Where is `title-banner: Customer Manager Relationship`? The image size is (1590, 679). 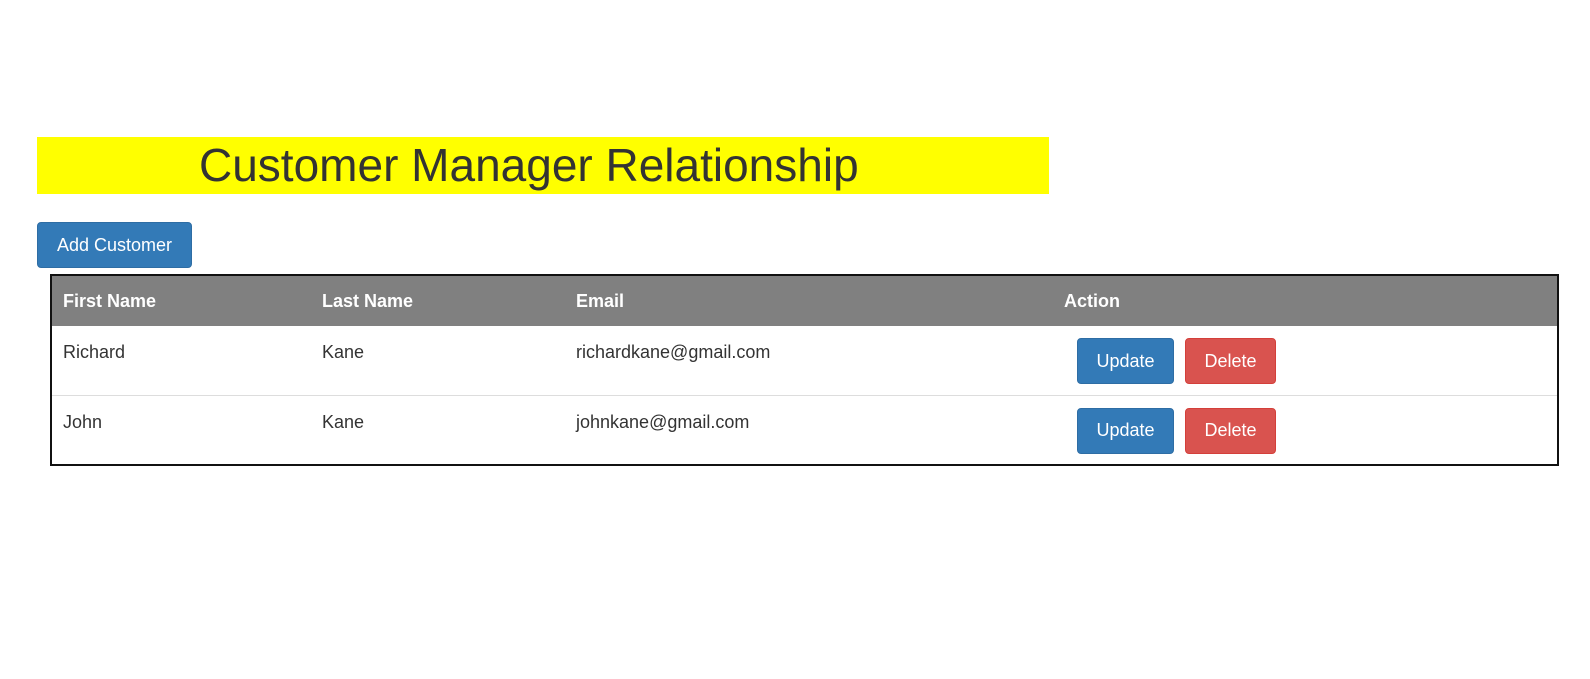
title-banner: Customer Manager Relationship is located at coordinates (543, 165).